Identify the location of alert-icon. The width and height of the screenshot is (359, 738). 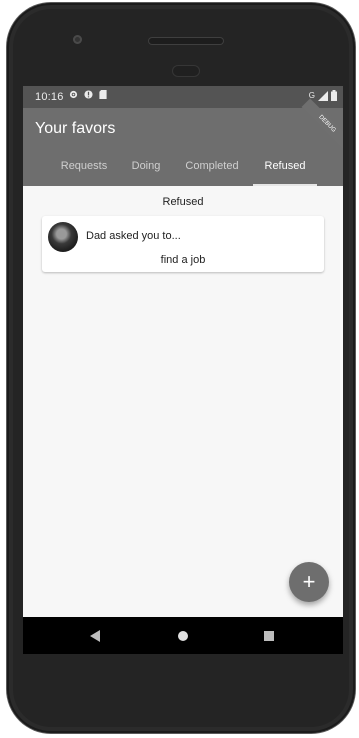
(88, 94).